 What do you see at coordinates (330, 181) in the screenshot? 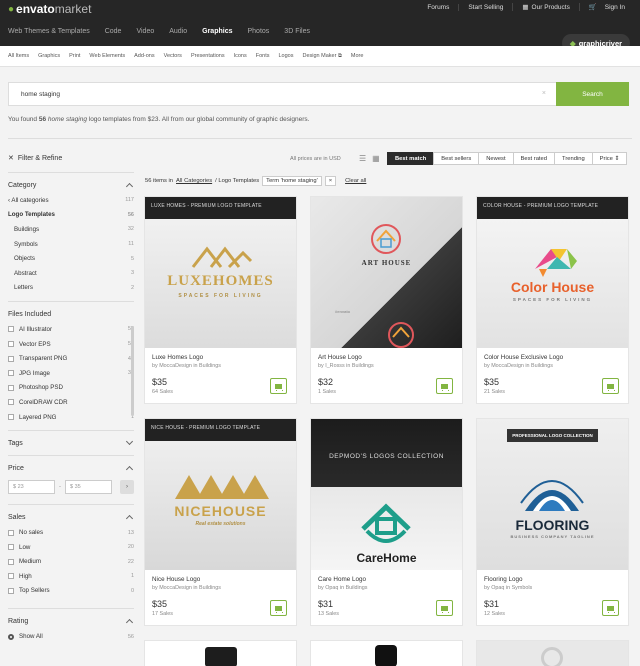
I see `remove-term-icon: ×` at bounding box center [330, 181].